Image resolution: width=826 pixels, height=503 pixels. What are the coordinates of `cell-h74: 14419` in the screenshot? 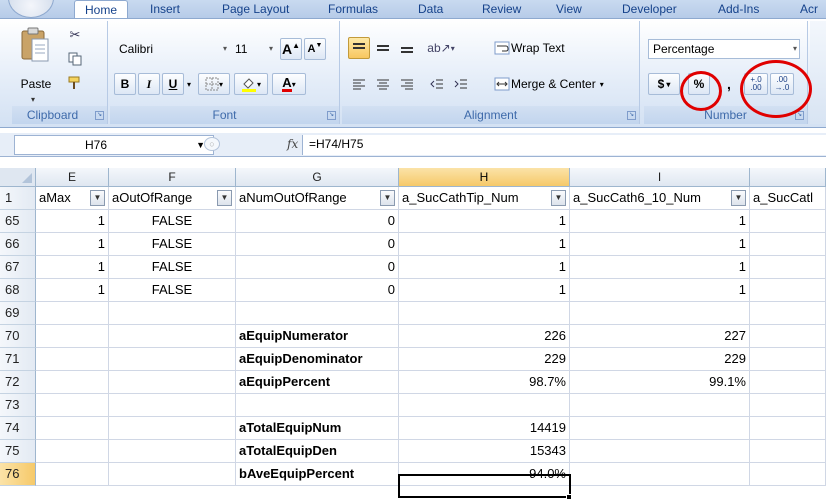 It's located at (484, 428).